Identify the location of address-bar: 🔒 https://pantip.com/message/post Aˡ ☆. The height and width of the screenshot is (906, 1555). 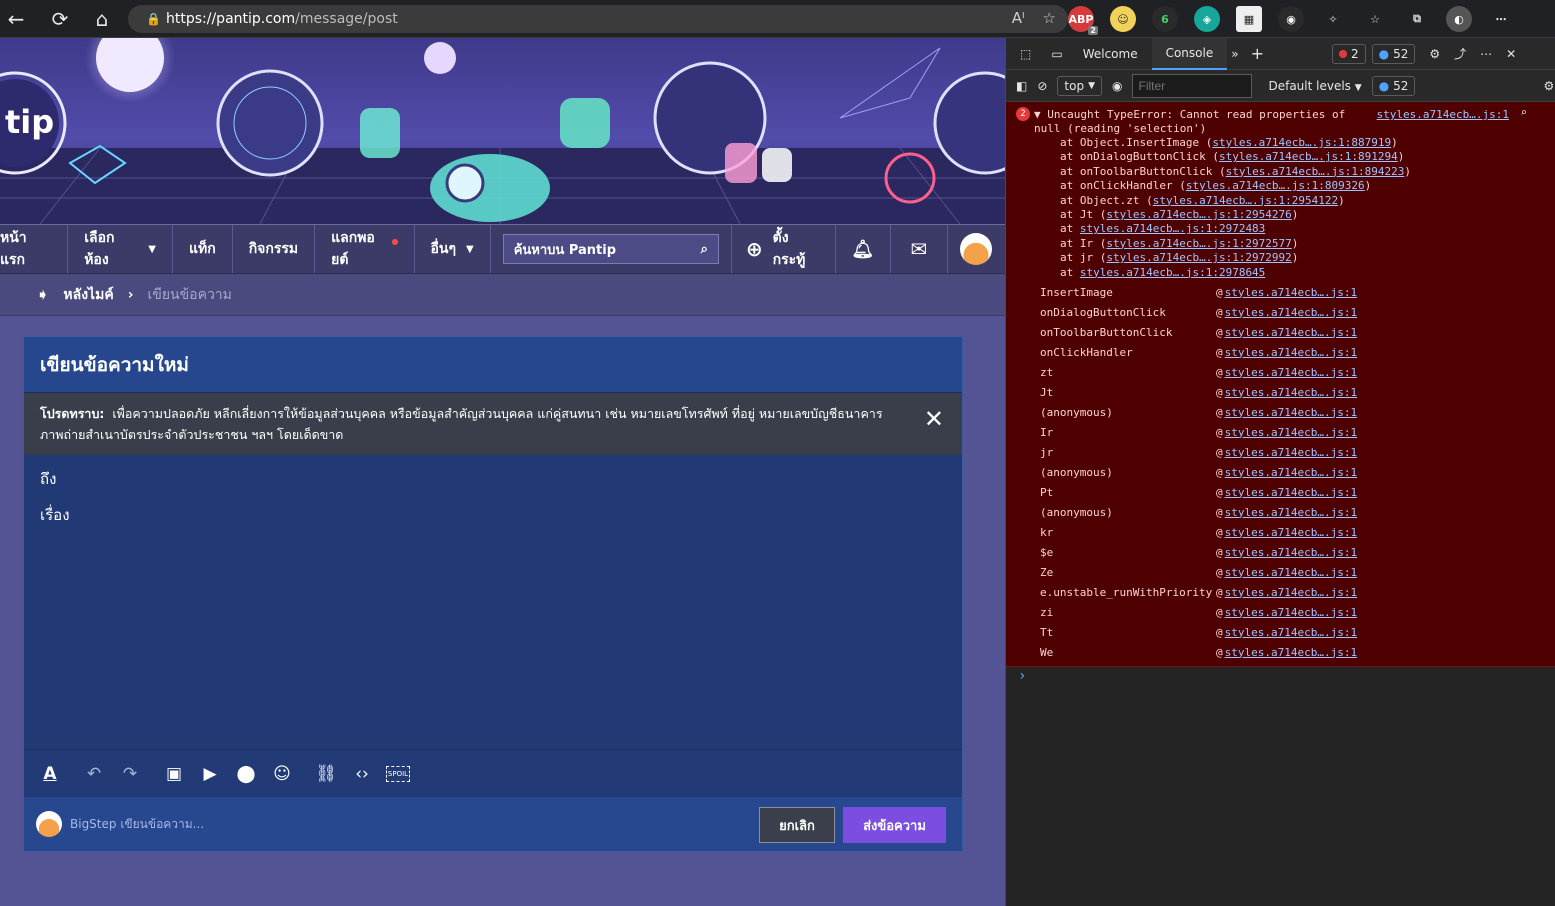
(598, 19).